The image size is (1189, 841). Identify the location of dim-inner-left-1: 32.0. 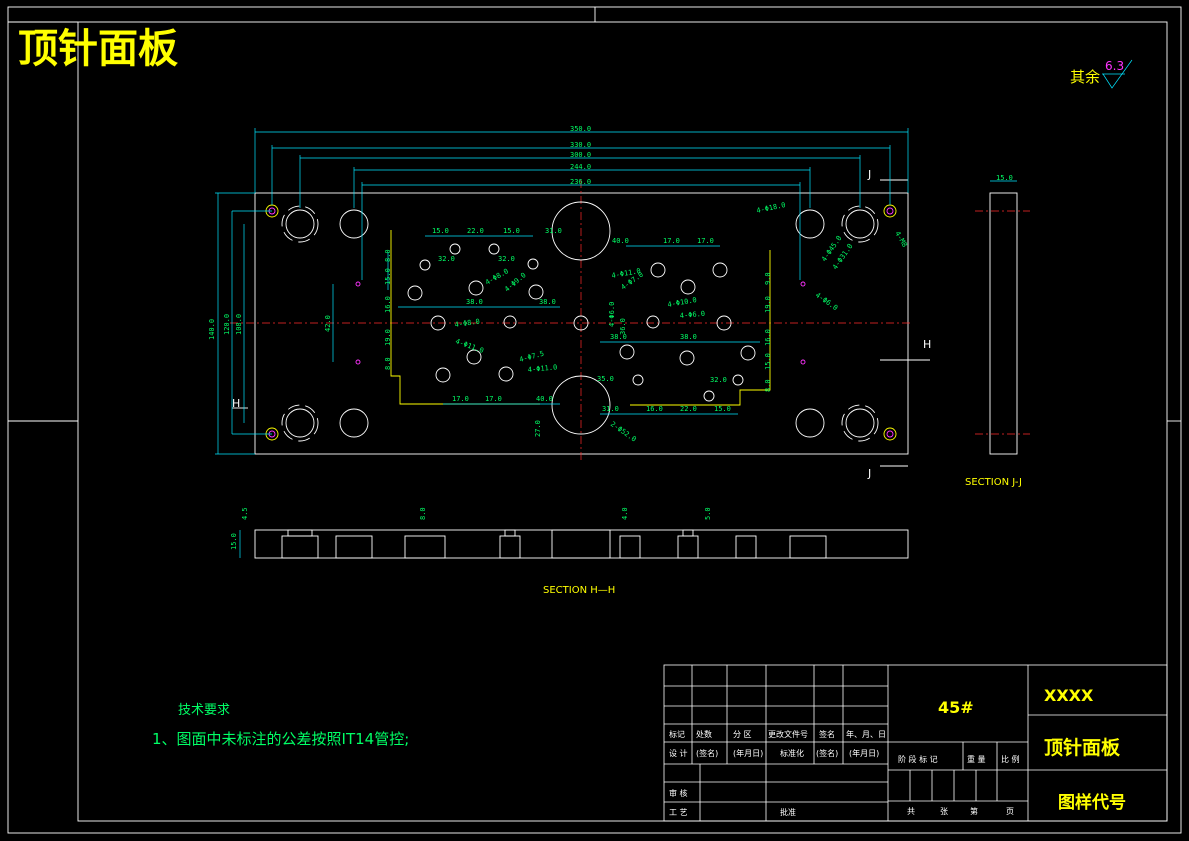
(446, 259).